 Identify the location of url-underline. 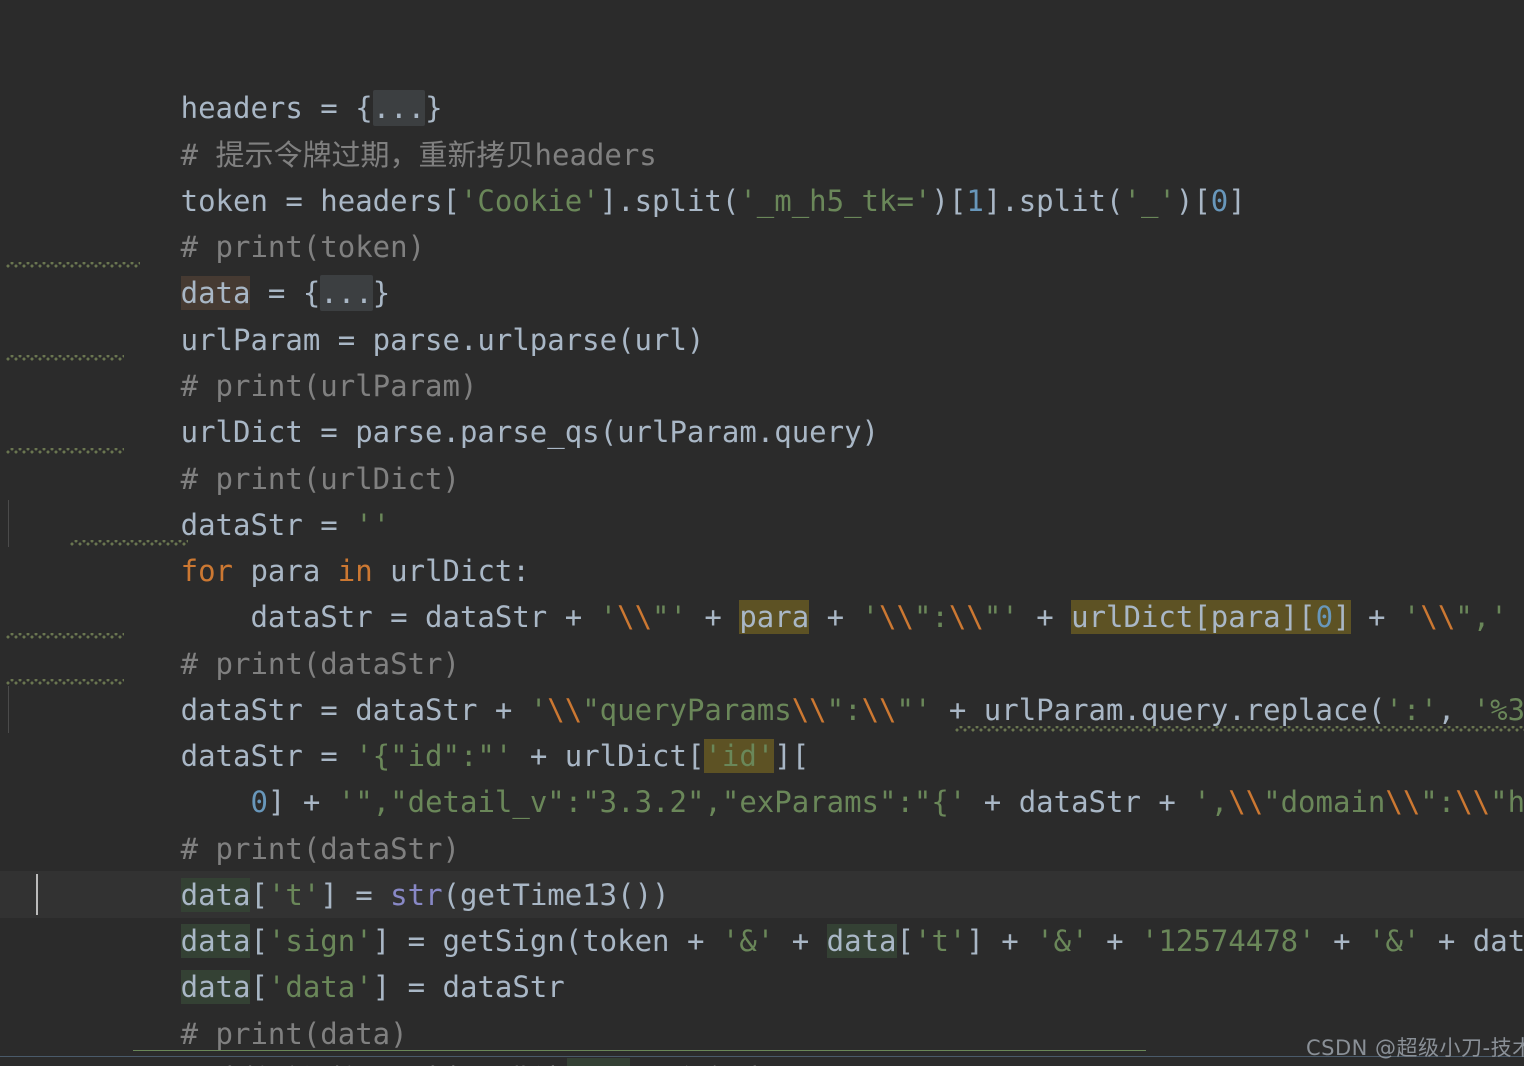
(639, 1050).